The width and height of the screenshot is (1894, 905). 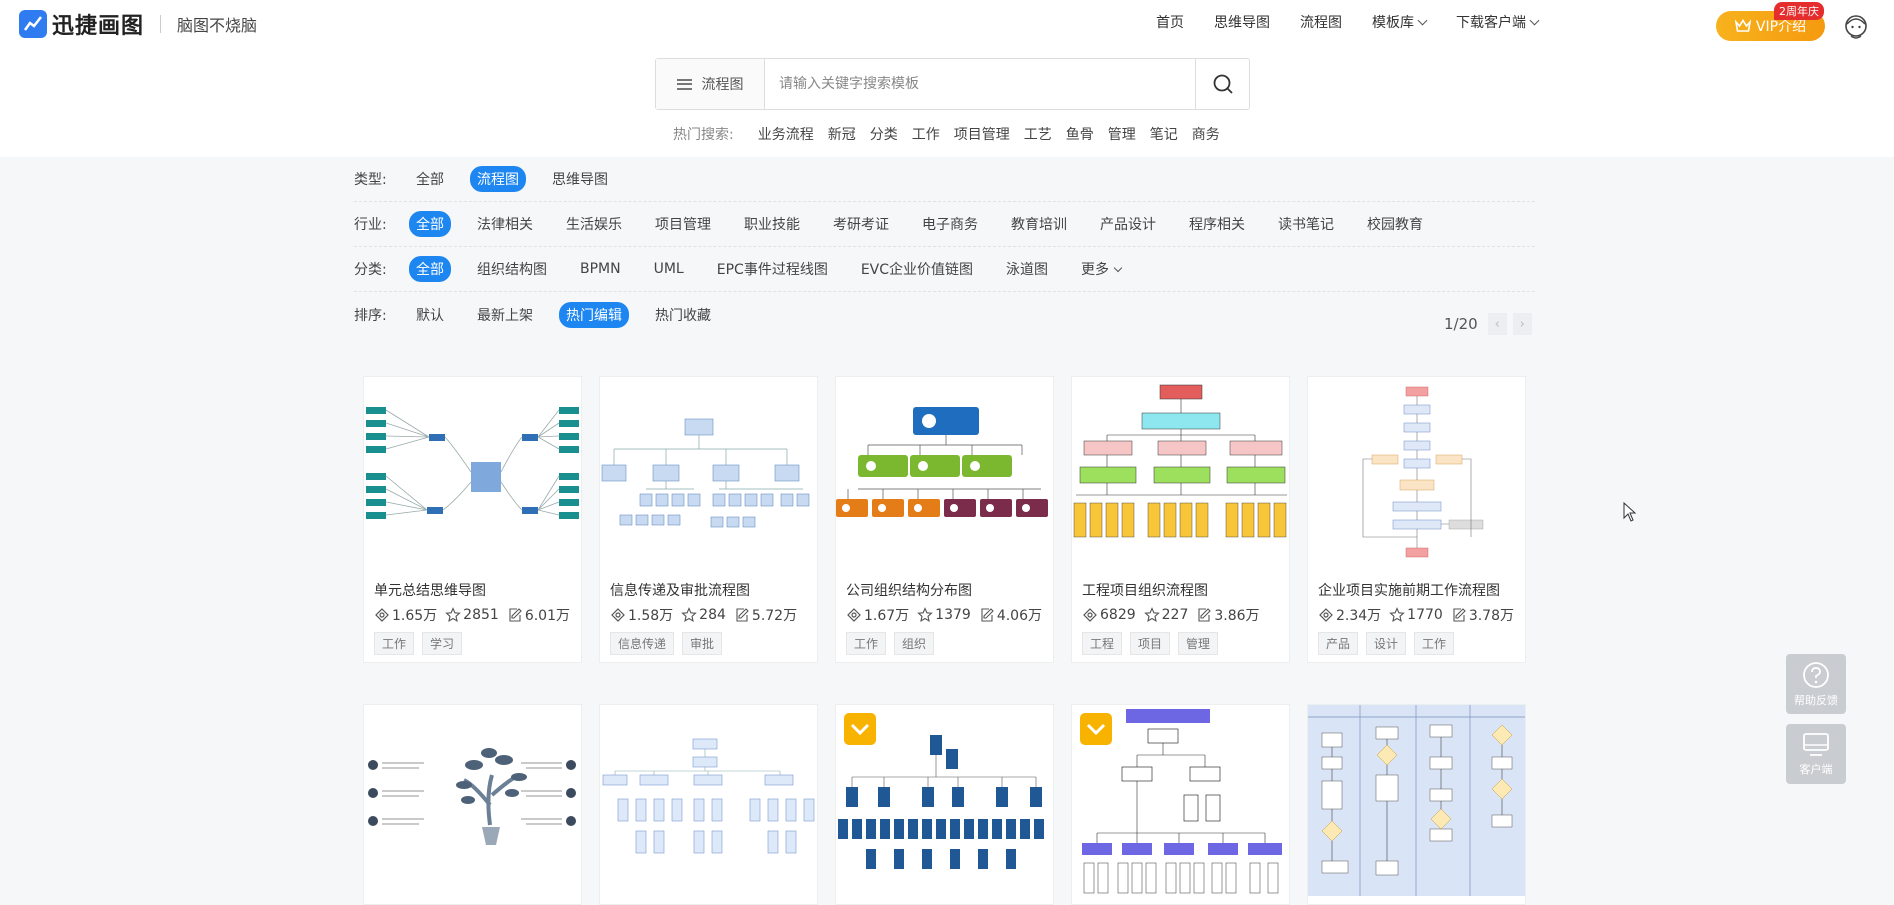 I want to click on filter-chip: 全部, so click(x=430, y=179).